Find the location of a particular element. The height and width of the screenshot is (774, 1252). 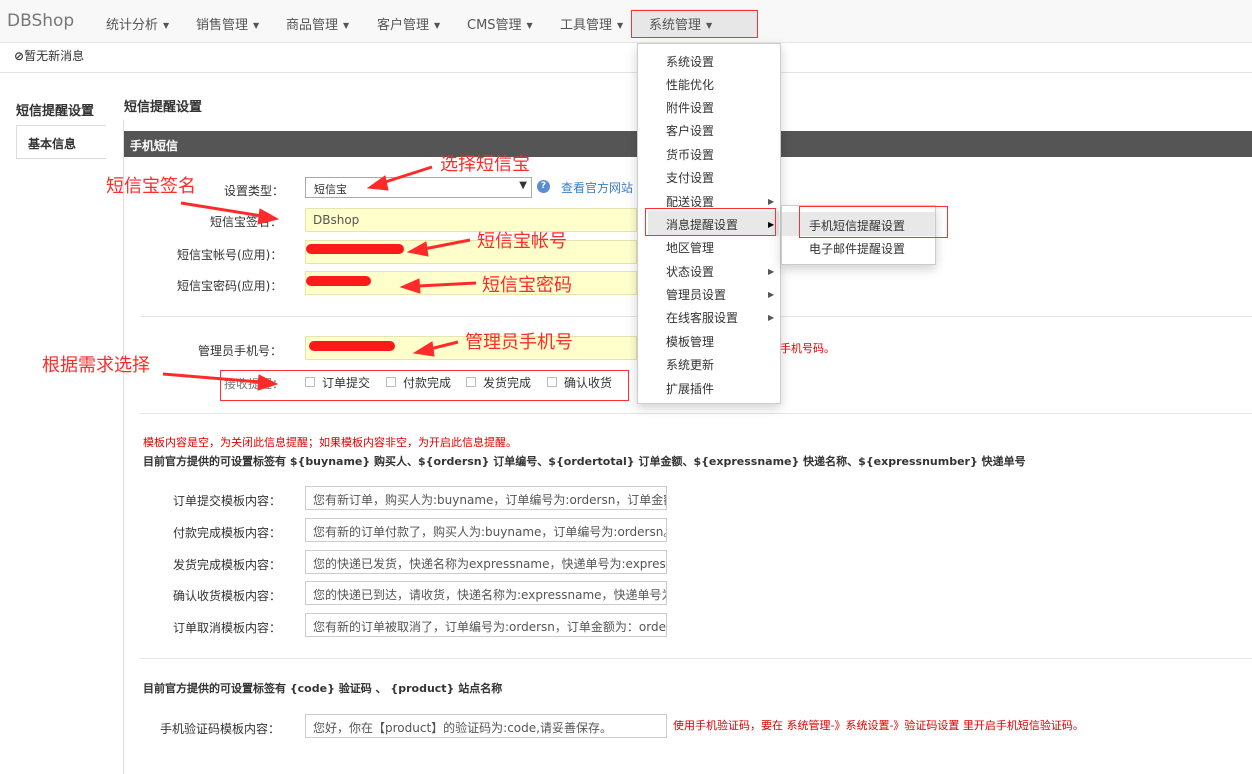

annotation-arrows is located at coordinates (319, 278).